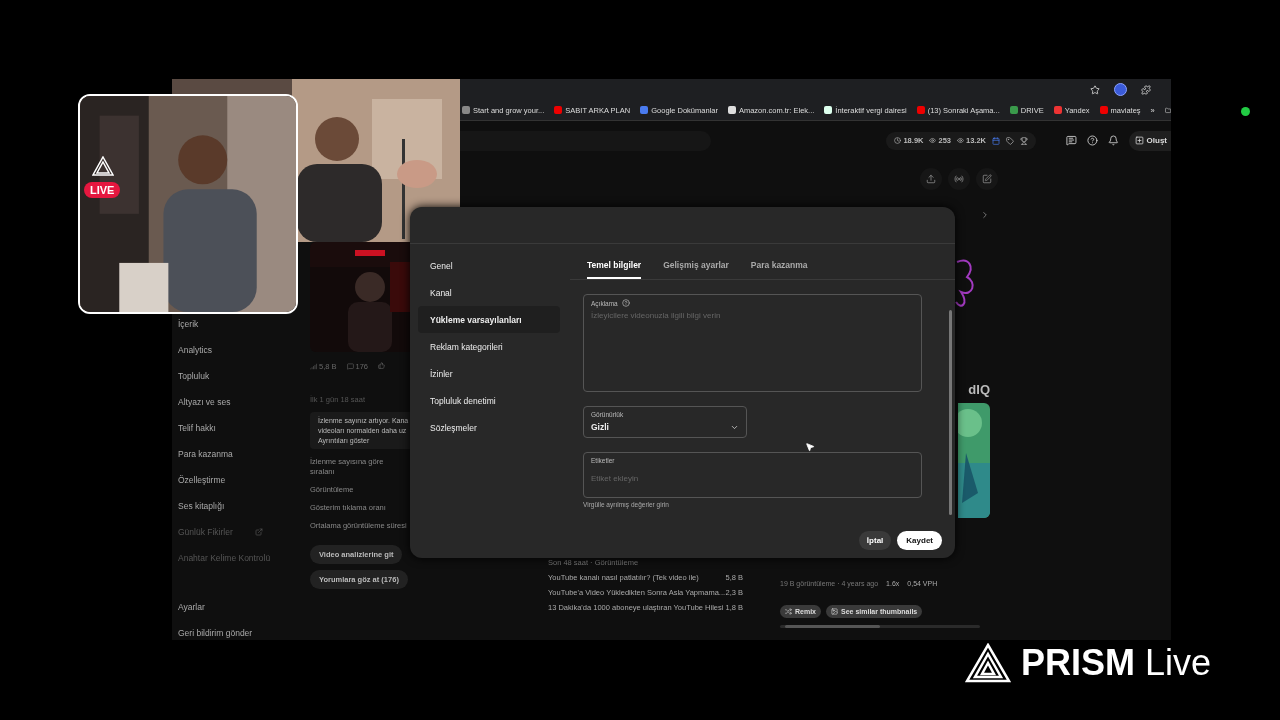 Image resolution: width=1280 pixels, height=720 pixels. I want to click on sidebar-item: Telif hakkı, so click(231, 428).